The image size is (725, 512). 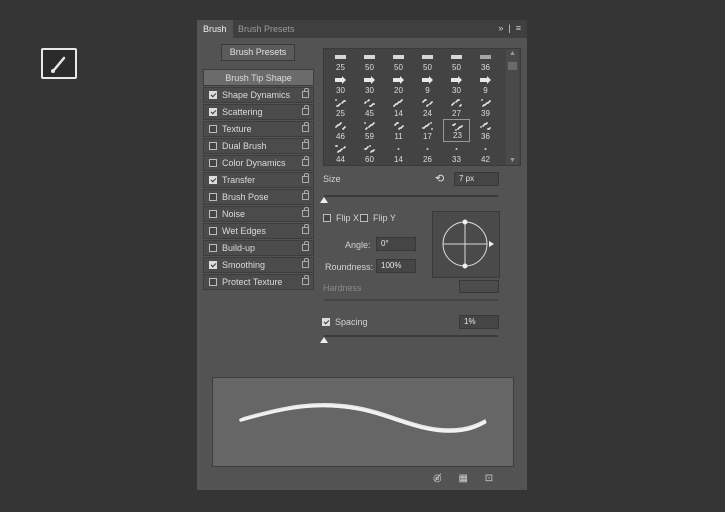 What do you see at coordinates (258, 248) in the screenshot?
I see `option-build-up: Build-up` at bounding box center [258, 248].